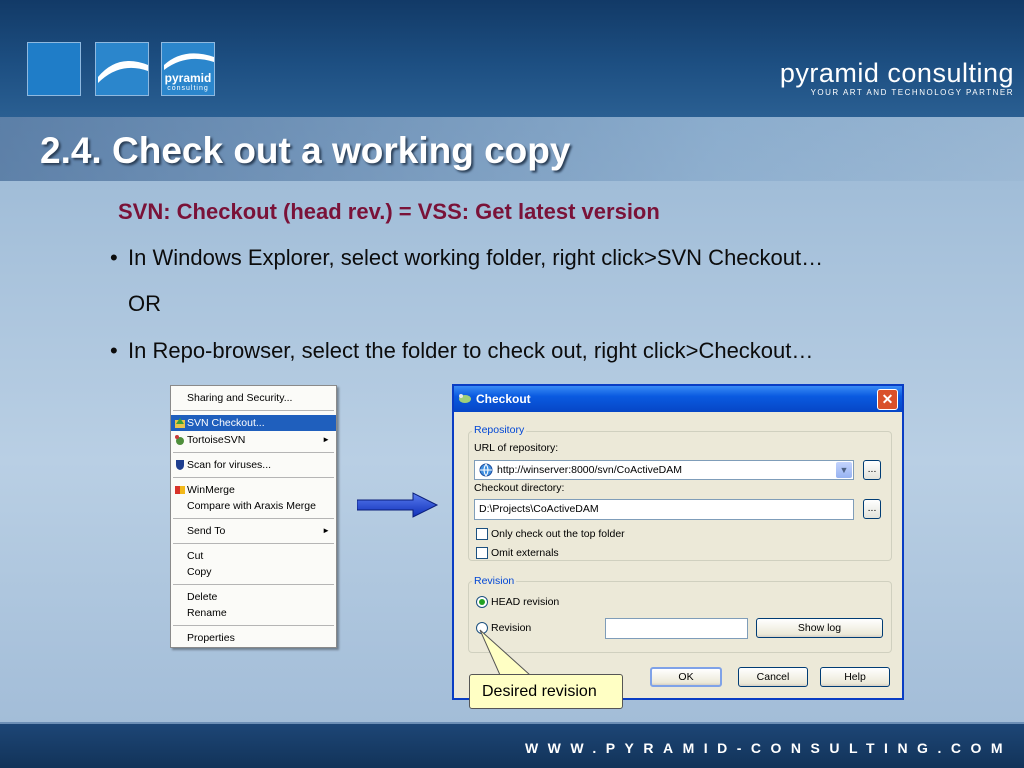  I want to click on logo-subtext: consulting, so click(188, 88).